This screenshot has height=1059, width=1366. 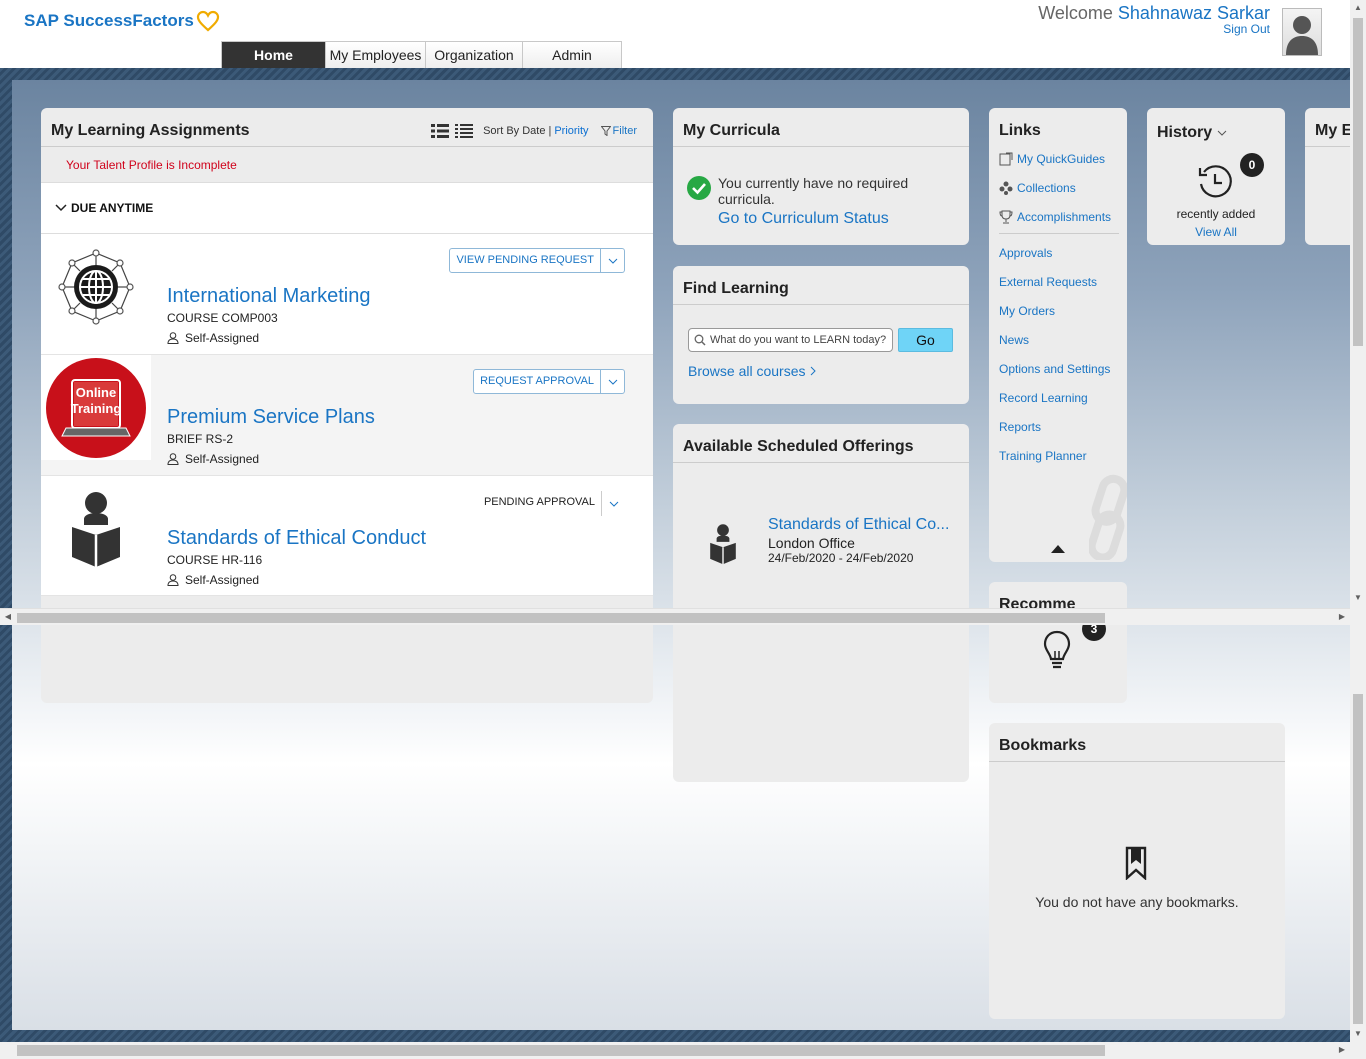 I want to click on history-label: recently added, so click(x=1216, y=214).